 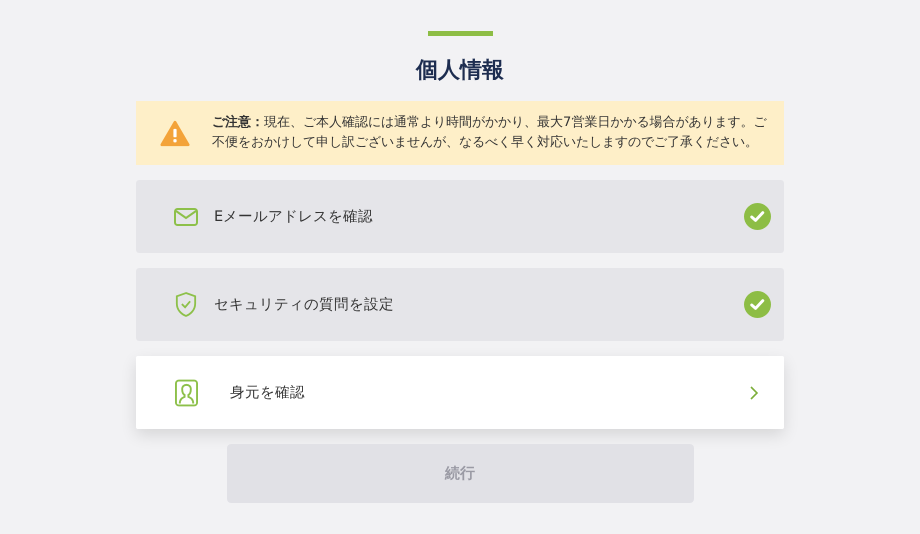 I want to click on shield-icon, so click(x=186, y=304).